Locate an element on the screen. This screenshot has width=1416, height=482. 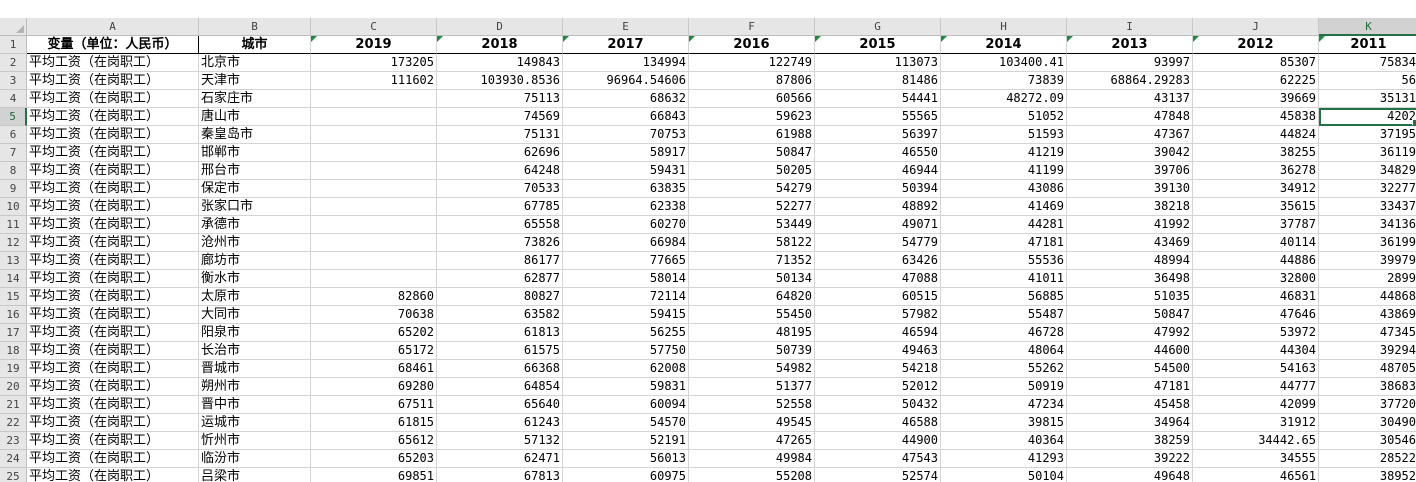
cell: 50432 is located at coordinates (878, 405).